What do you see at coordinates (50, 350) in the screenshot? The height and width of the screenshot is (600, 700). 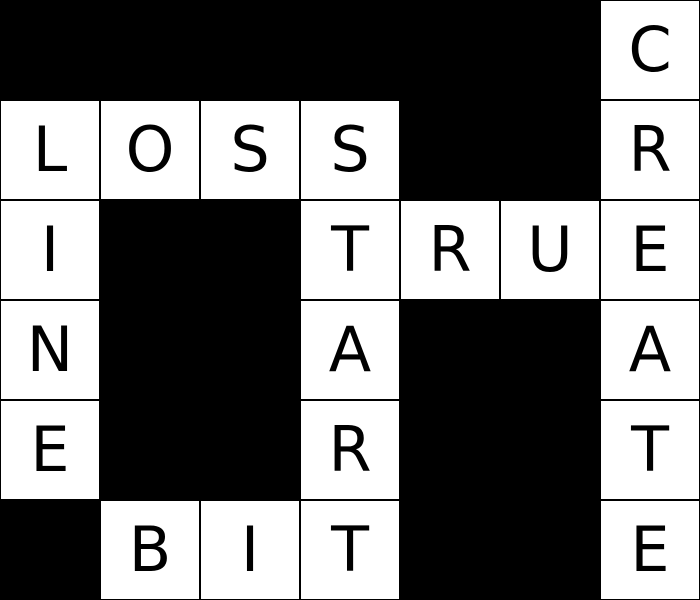 I see `letter-cell: N` at bounding box center [50, 350].